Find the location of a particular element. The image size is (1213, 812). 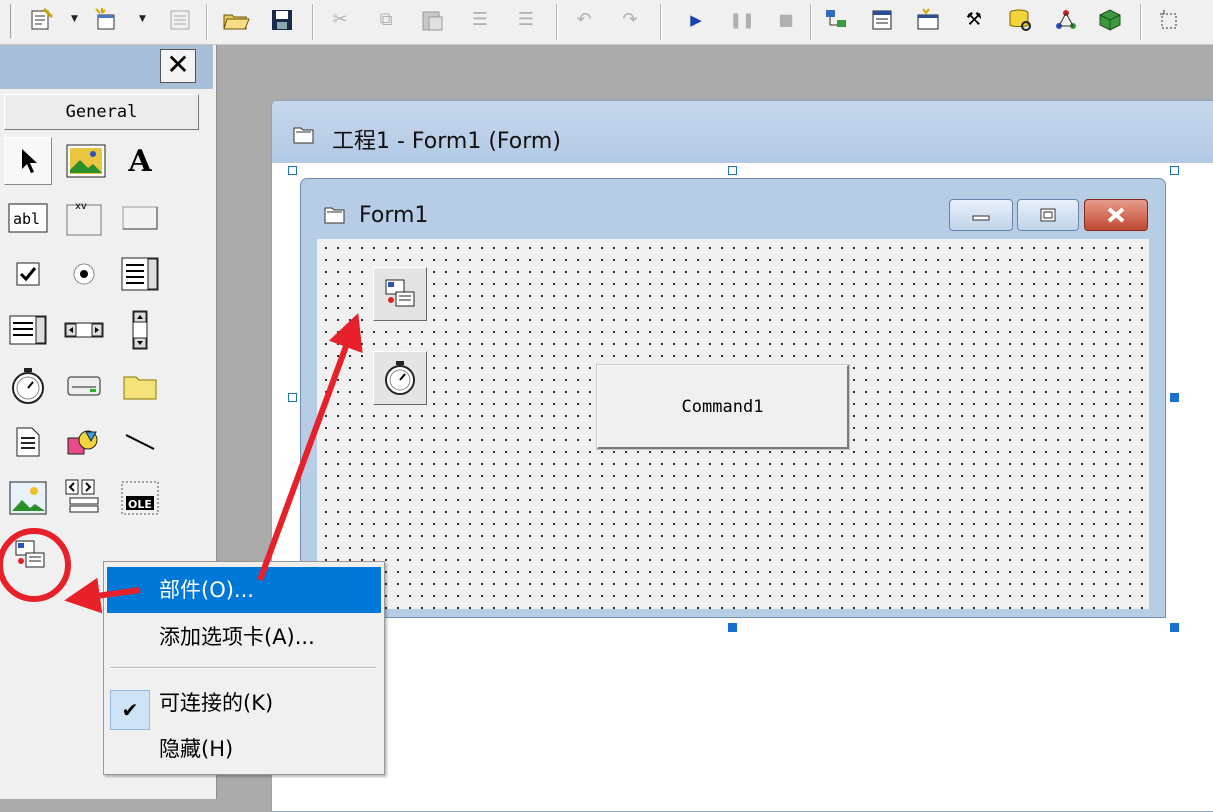

cut-icon: ✂ is located at coordinates (340, 20).